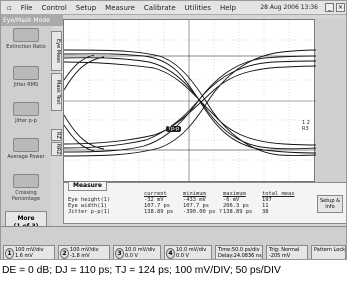 This screenshot has height=282, width=347. What do you see at coordinates (306, 126) in the screenshot?
I see `channel-markers: 1 2 R3` at bounding box center [306, 126].